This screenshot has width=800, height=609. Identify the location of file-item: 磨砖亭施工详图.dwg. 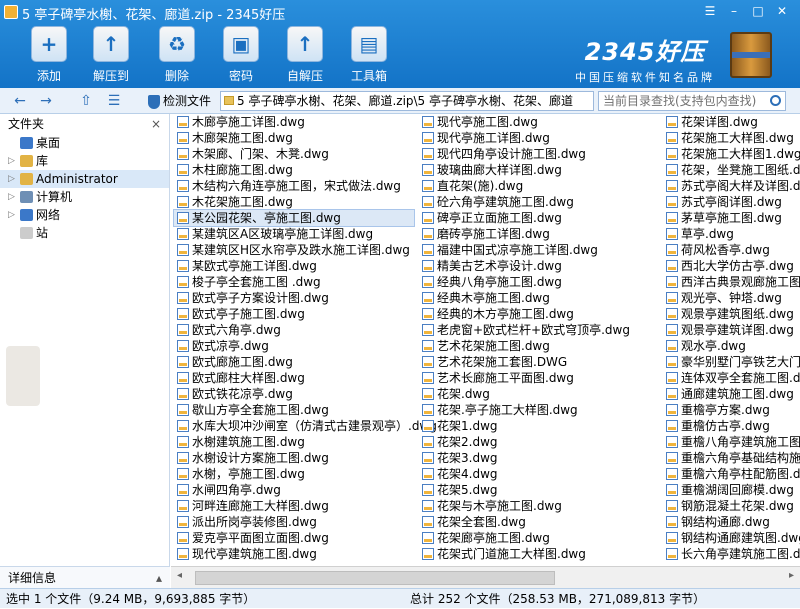
(539, 234).